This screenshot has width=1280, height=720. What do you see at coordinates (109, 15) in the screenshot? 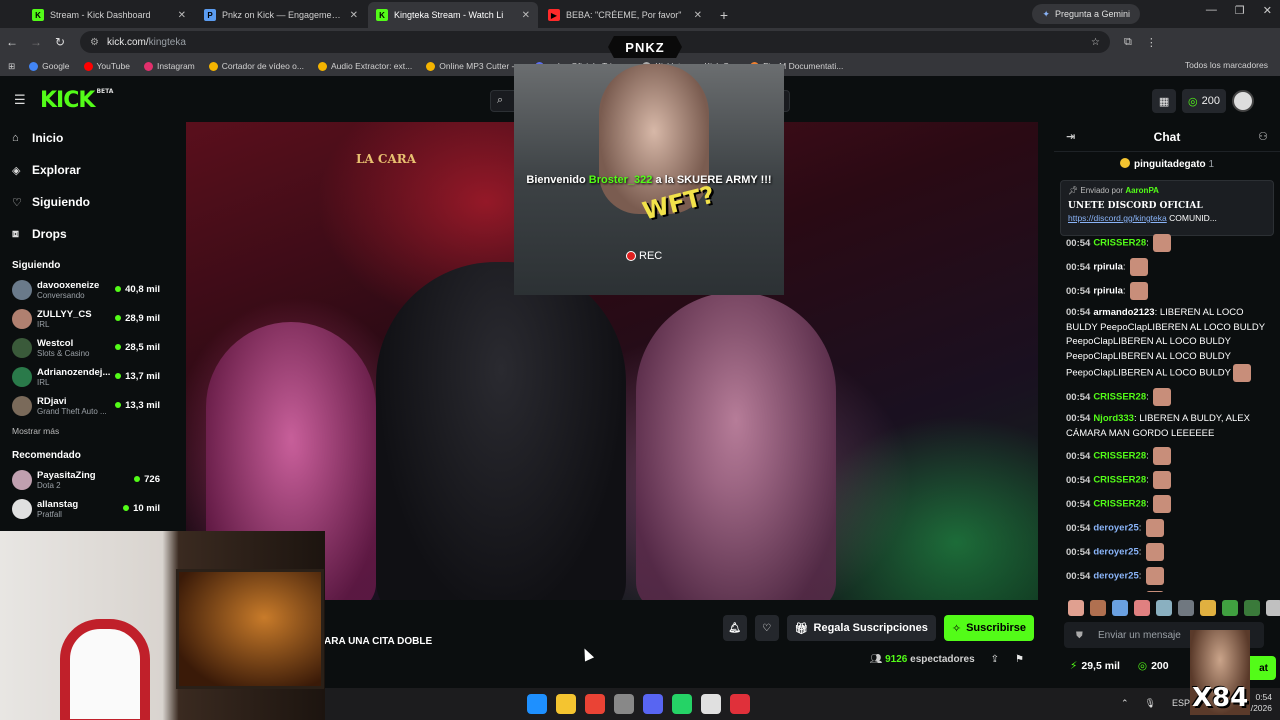
I see `browser-tab: K Stream - Kick Dashboard ✕` at bounding box center [109, 15].